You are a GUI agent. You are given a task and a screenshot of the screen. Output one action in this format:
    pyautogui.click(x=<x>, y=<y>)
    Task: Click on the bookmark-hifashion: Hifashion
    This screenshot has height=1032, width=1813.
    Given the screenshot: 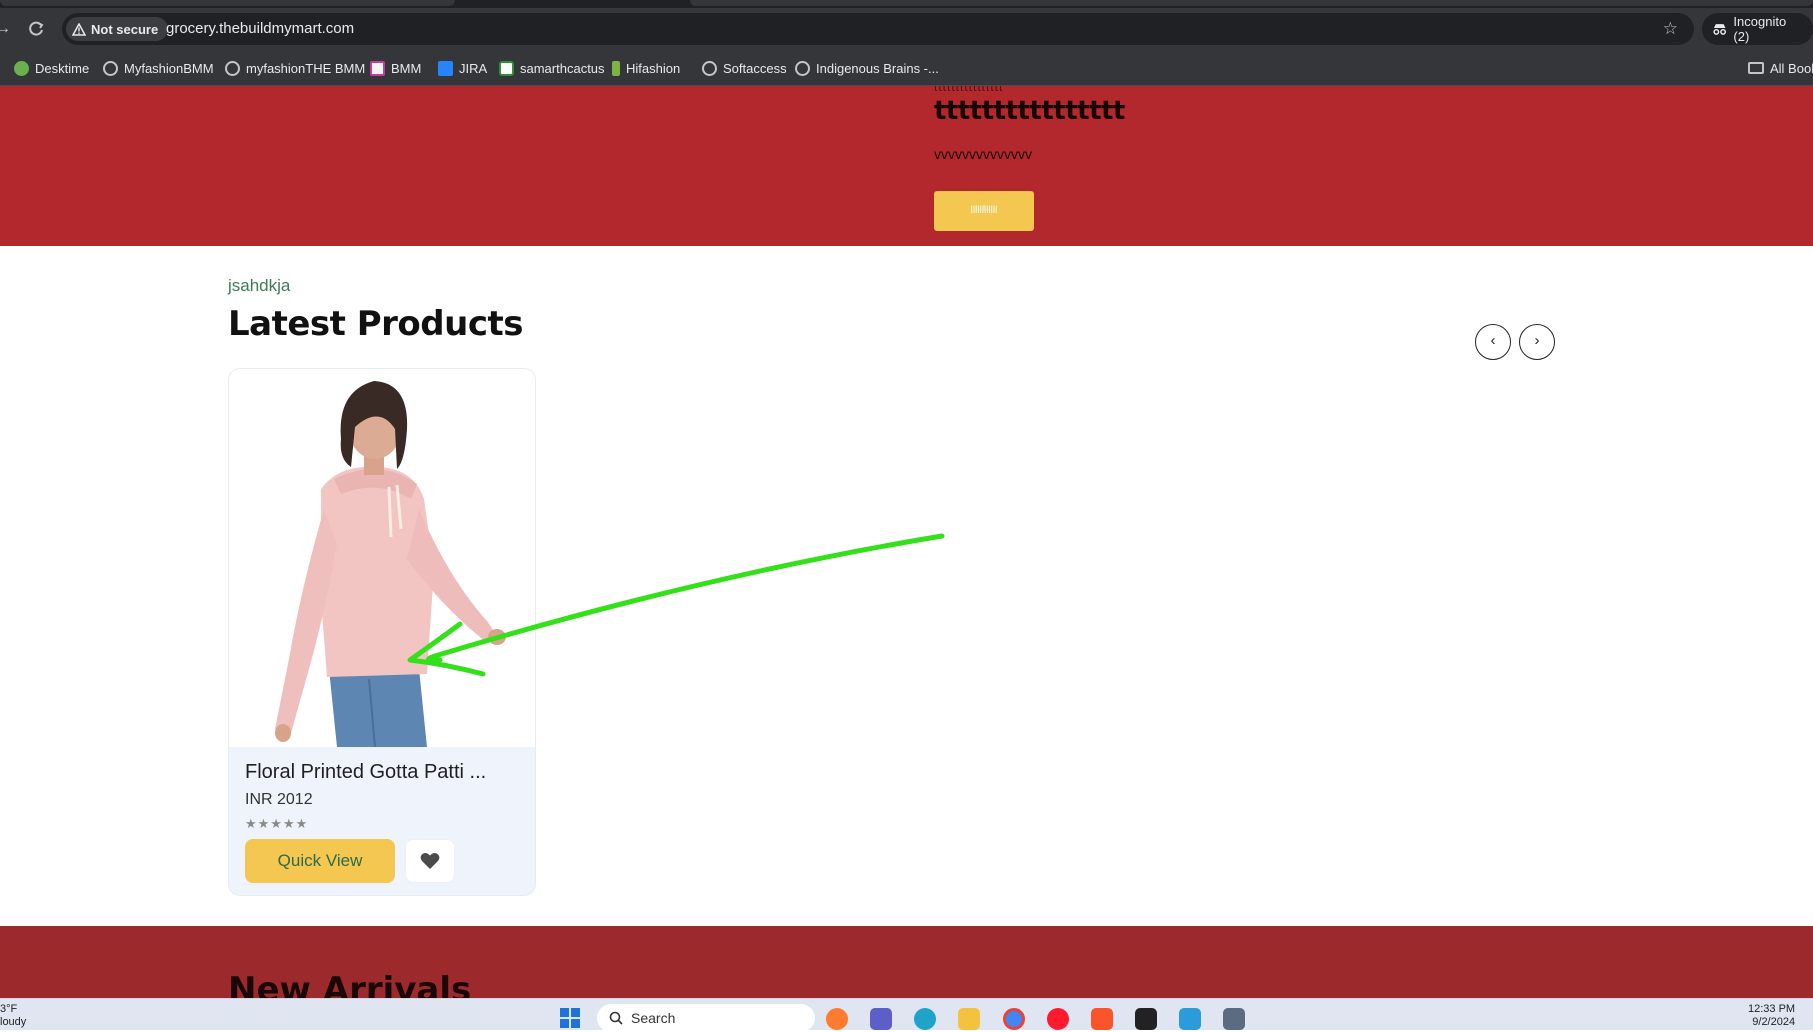 What is the action you would take?
    pyautogui.click(x=646, y=68)
    